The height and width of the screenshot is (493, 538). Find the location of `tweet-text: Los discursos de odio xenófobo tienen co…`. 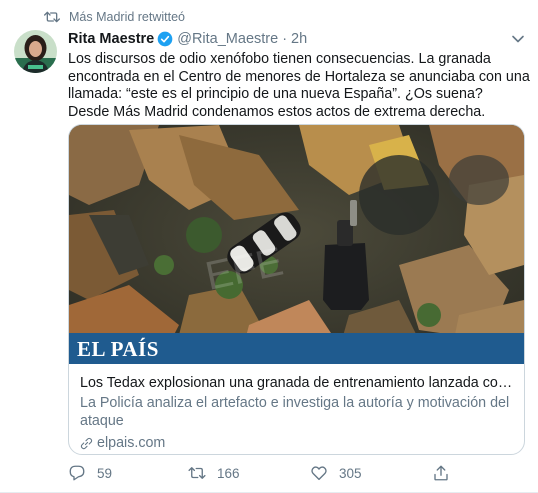

tweet-text: Los discursos de odio xenófobo tienen co… is located at coordinates (299, 86).